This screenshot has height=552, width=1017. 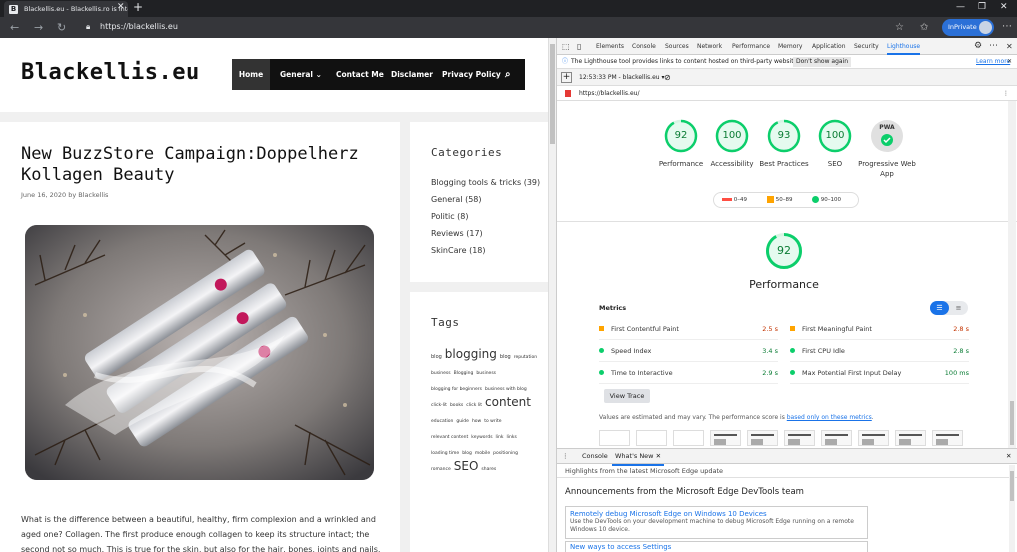 I want to click on nav-disclaimer: Disclamer, so click(x=412, y=74).